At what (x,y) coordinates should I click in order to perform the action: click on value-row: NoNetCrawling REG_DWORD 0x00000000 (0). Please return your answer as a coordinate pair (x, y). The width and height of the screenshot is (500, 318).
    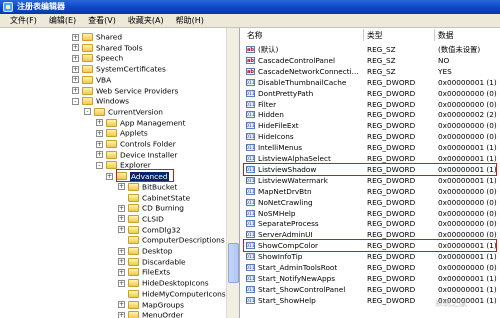
    Looking at the image, I should click on (370, 203).